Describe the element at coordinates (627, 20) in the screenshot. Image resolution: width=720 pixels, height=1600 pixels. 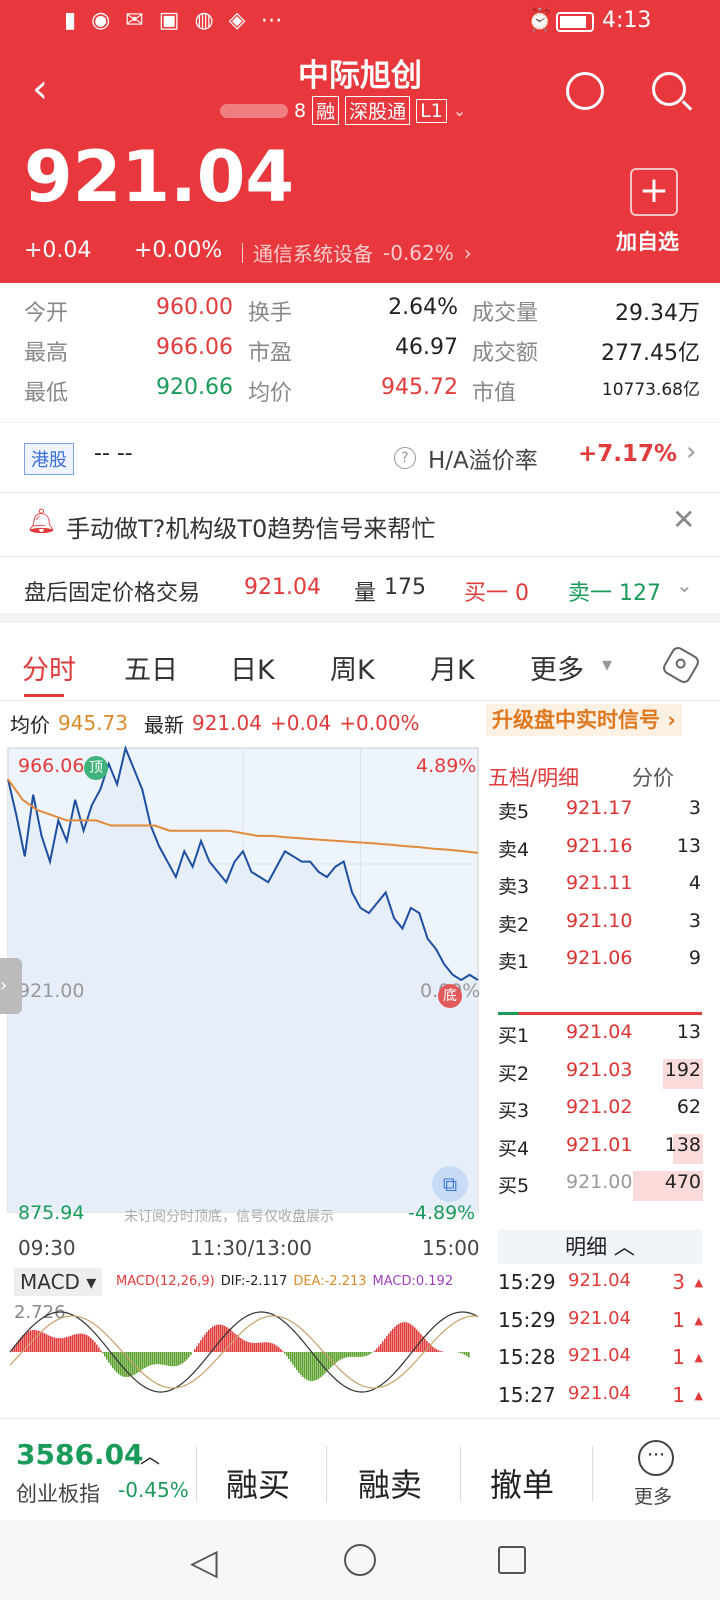
I see `status-time: 4:13` at that location.